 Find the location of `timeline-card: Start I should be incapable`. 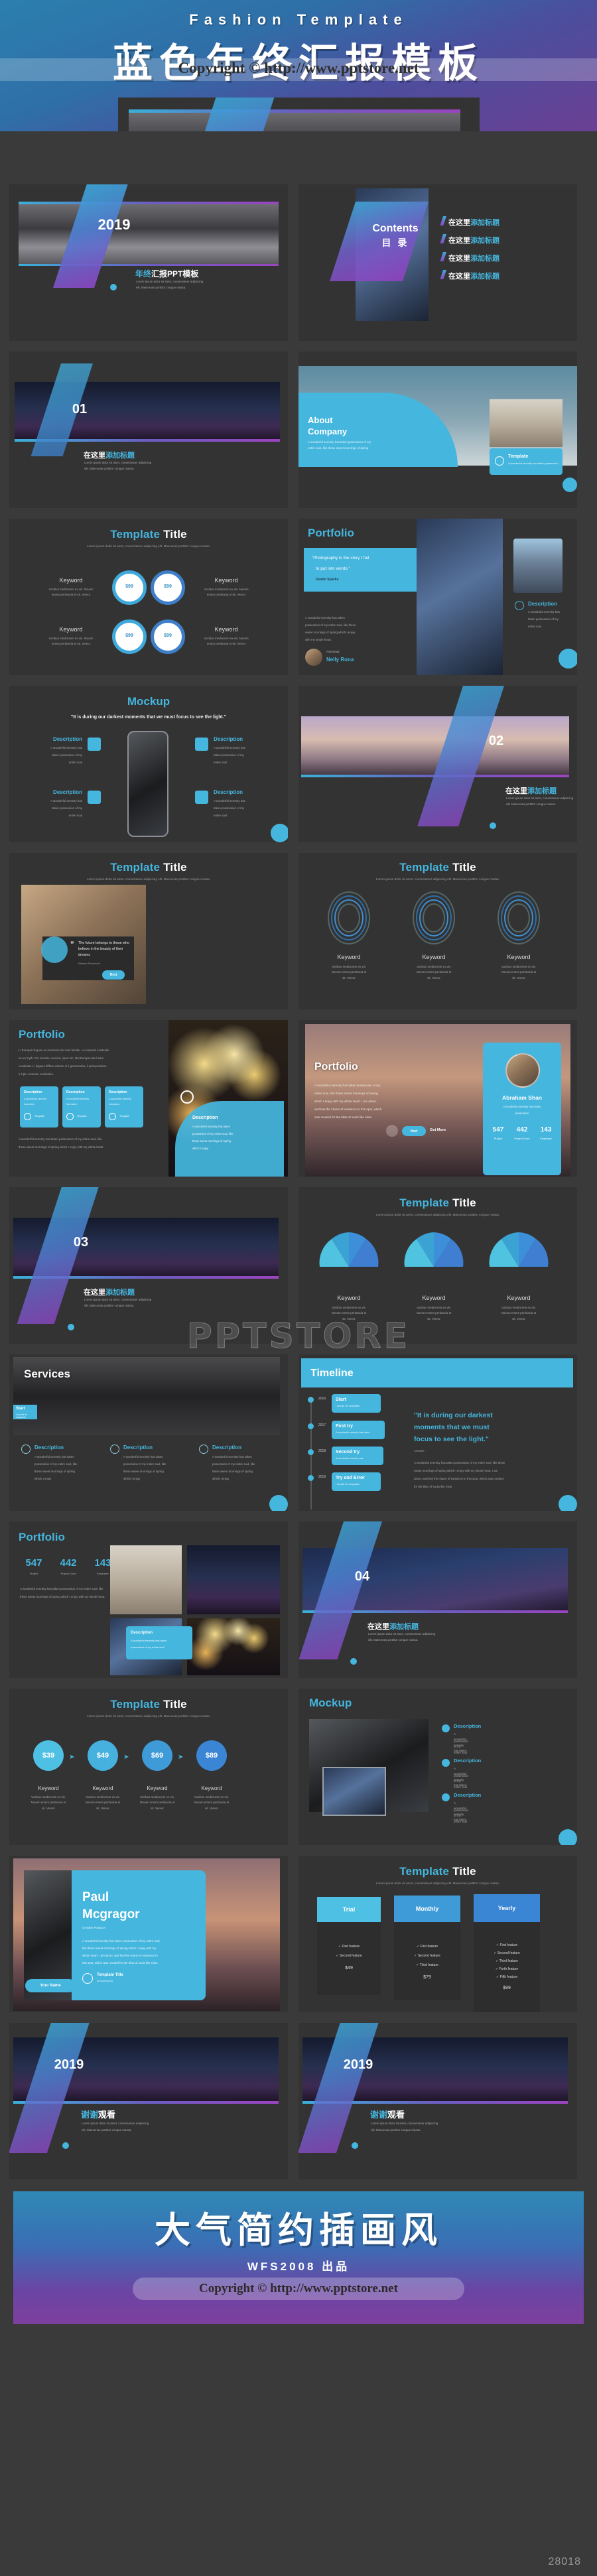

timeline-card: Start I should be incapable is located at coordinates (357, 1404).